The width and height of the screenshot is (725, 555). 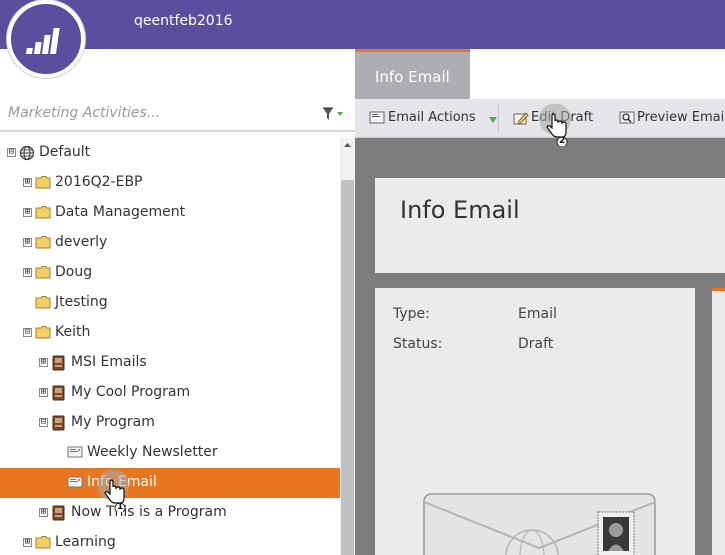 I want to click on type-label: Type:, so click(x=411, y=314).